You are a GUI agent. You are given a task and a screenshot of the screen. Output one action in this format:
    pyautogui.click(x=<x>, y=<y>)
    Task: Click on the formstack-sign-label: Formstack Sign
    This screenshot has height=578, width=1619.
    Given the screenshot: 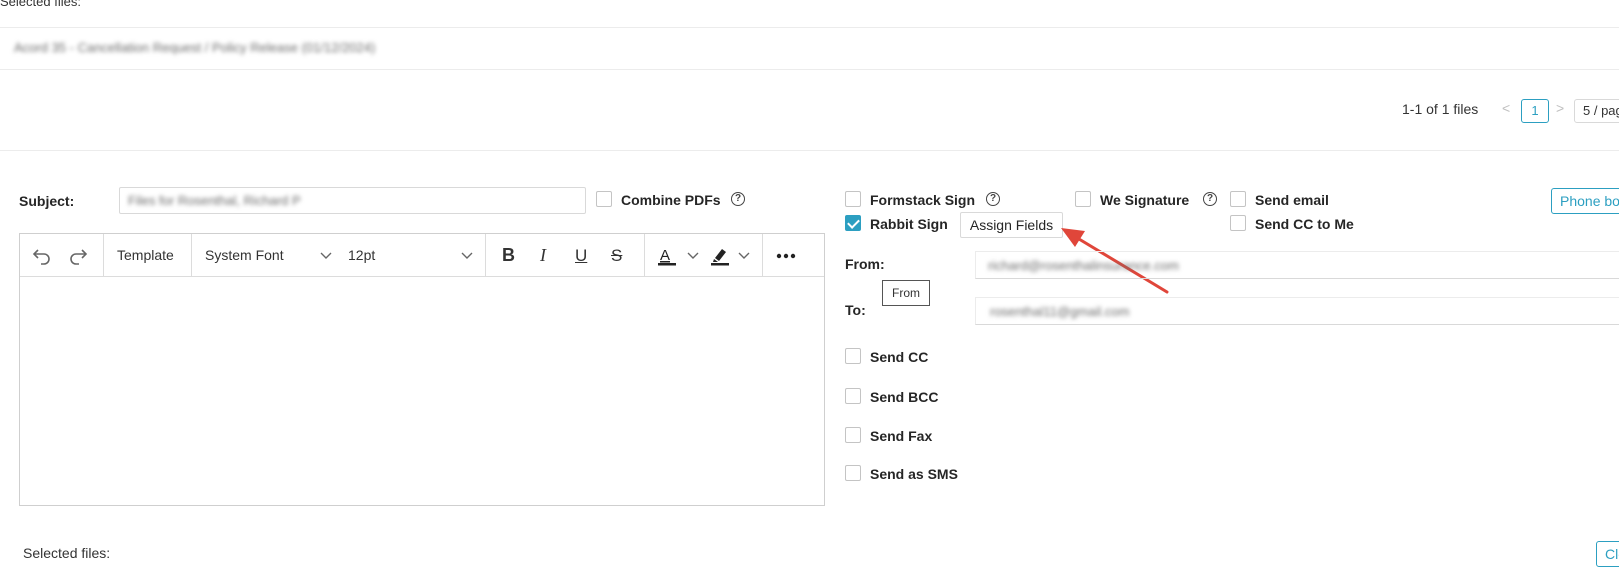 What is the action you would take?
    pyautogui.click(x=923, y=200)
    